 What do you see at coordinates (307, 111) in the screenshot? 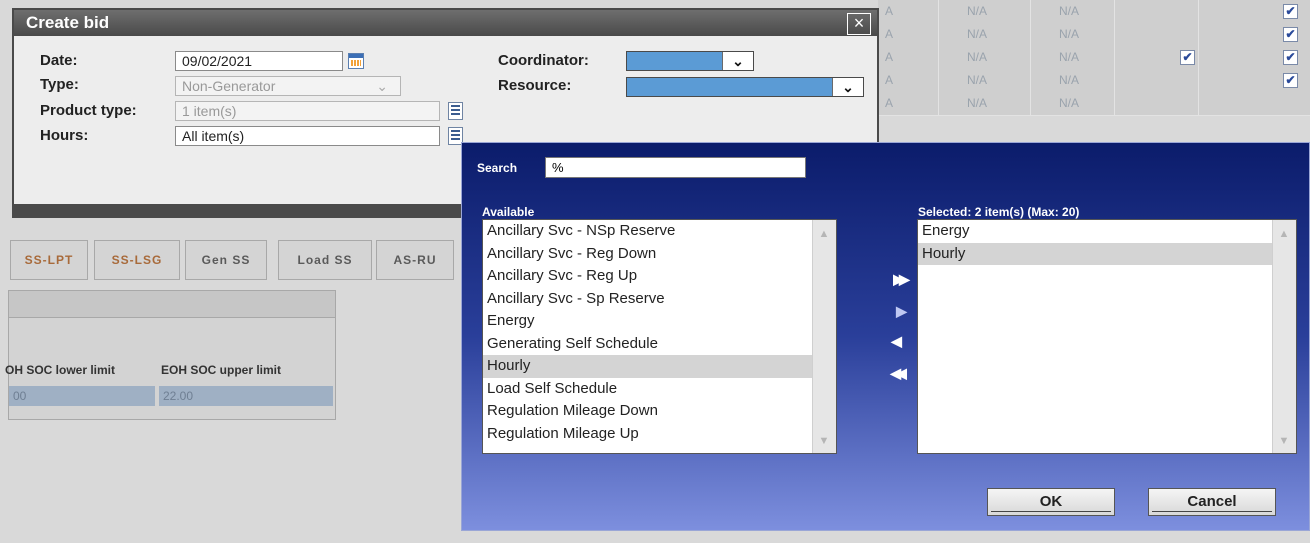
I see `product-type-field: 1 item(s)` at bounding box center [307, 111].